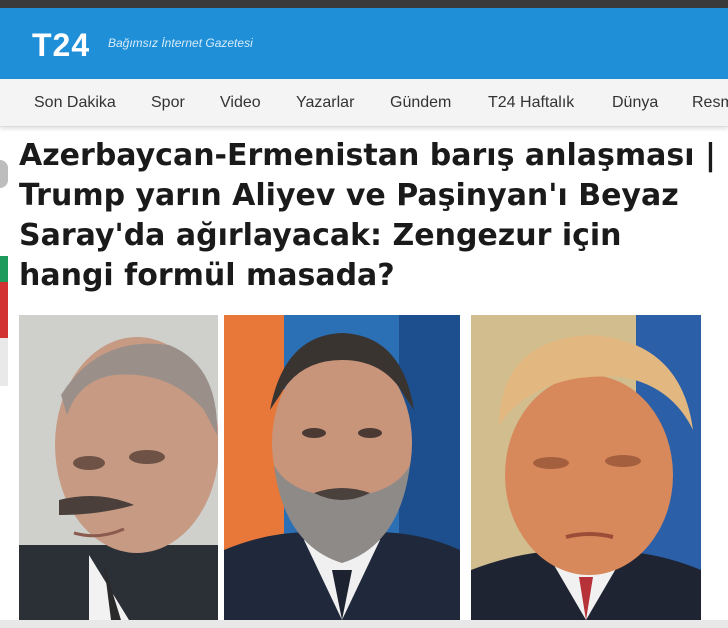 This screenshot has width=728, height=628. I want to click on nav-item-resmi: Resm, so click(710, 103).